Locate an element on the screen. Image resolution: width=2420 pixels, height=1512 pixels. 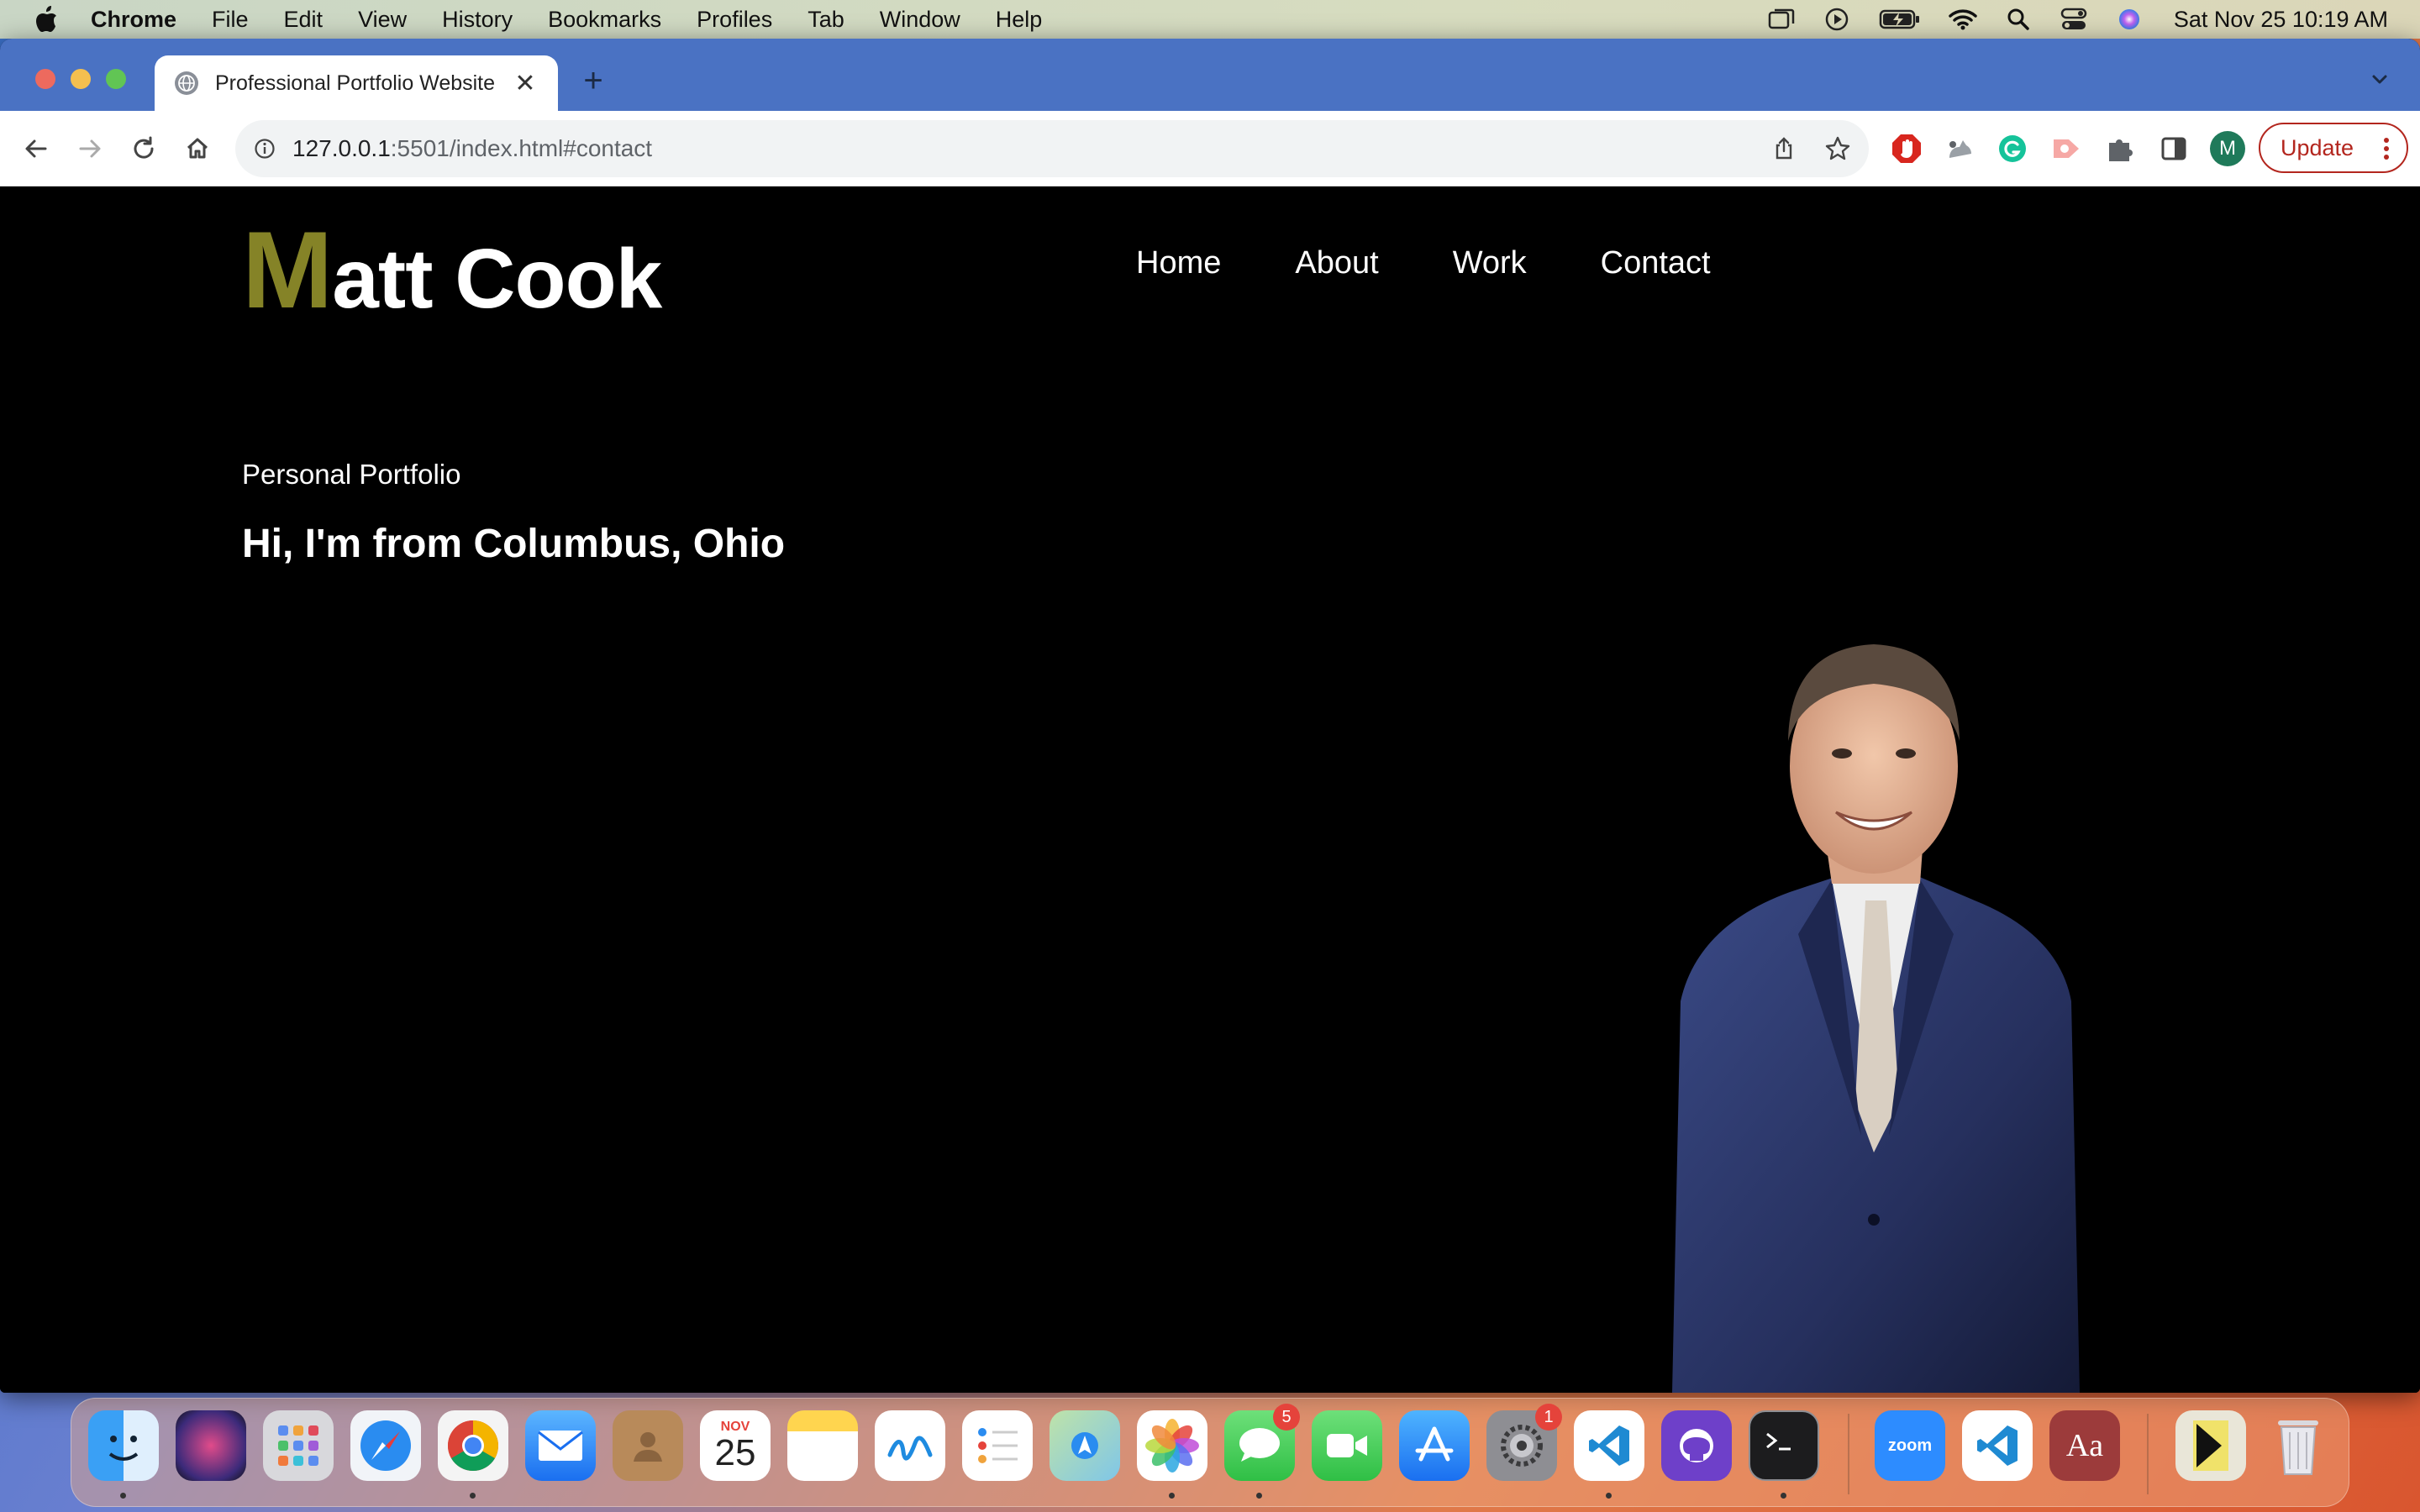
safari-icon is located at coordinates (385, 1445).